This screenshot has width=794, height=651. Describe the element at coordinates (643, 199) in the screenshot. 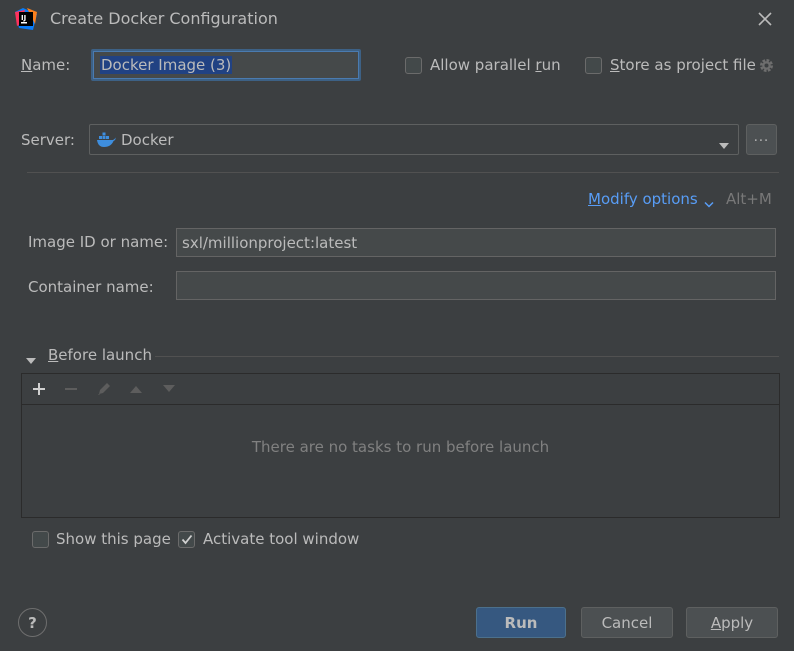

I see `modify-options-link: Modify options` at that location.